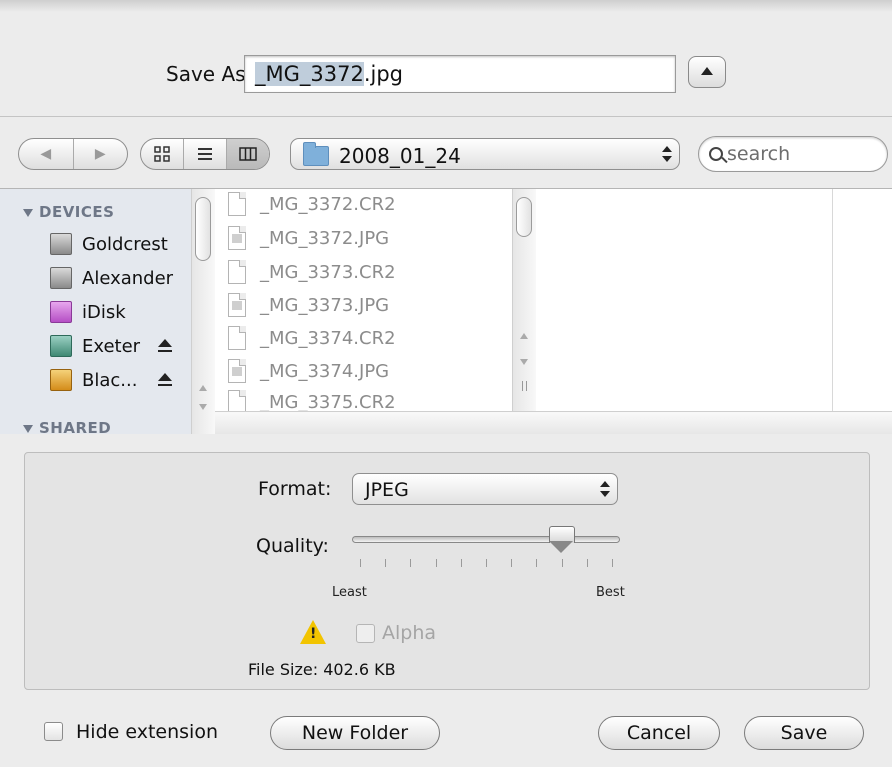 The height and width of the screenshot is (767, 892). I want to click on disclosure-triangle-icon, so click(28, 212).